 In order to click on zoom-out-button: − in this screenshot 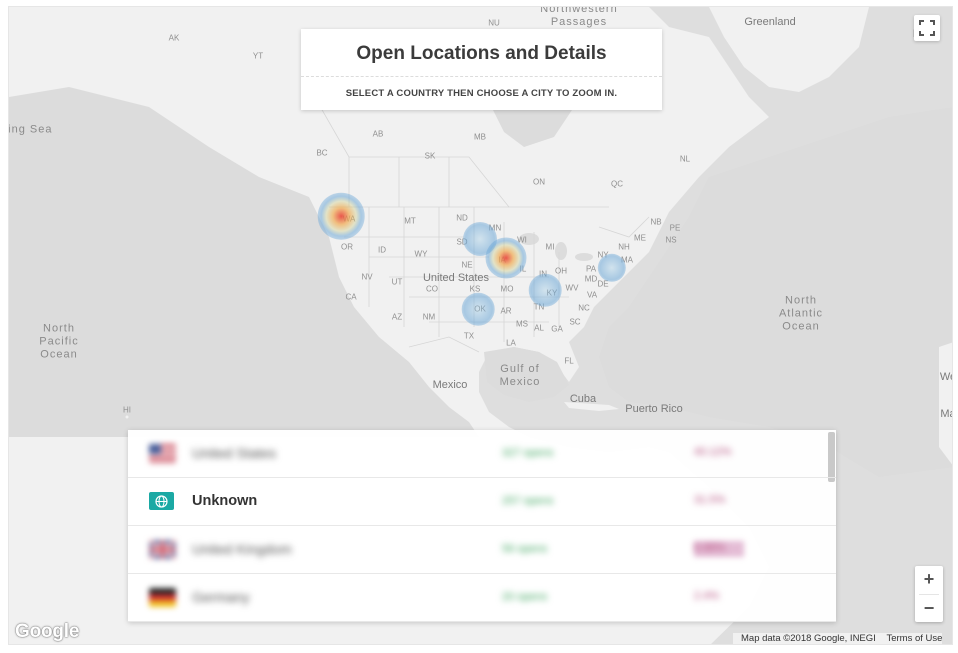, I will do `click(929, 609)`.